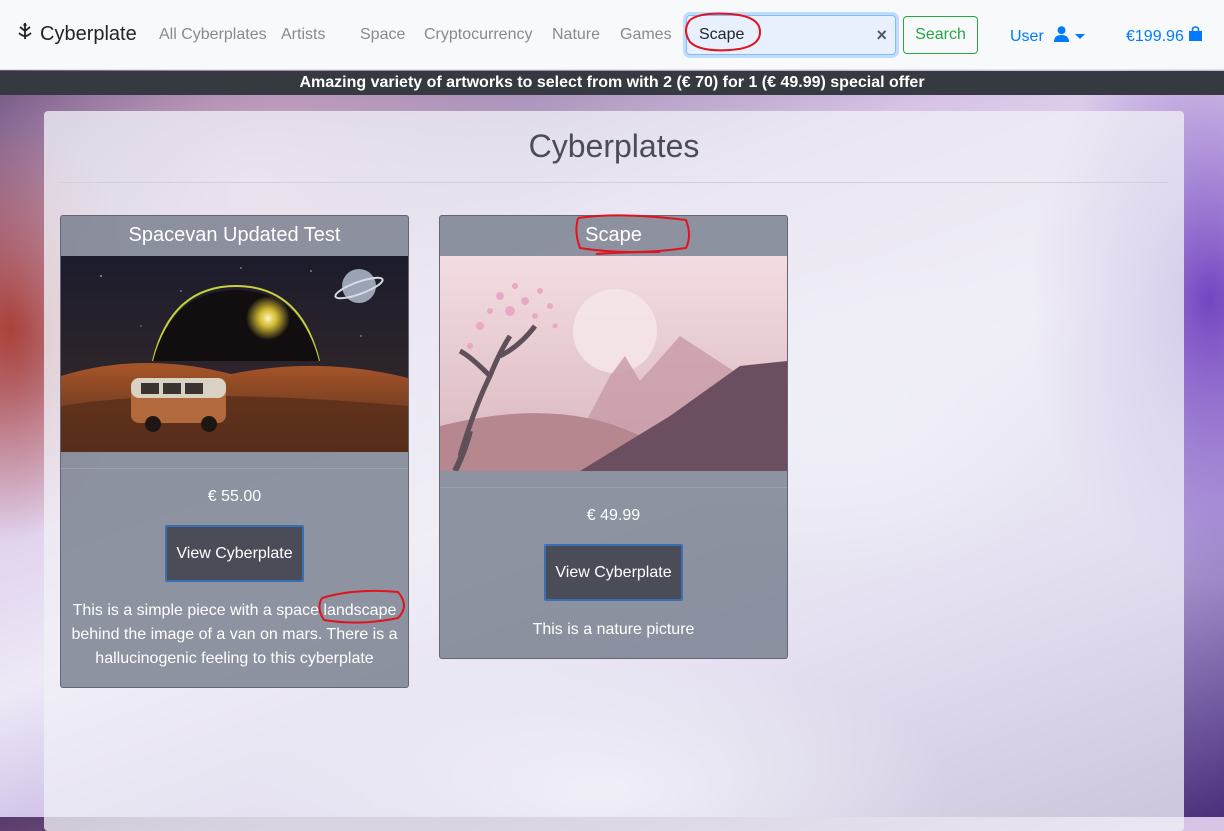 This screenshot has height=831, width=1224. I want to click on user-icon, so click(1061, 36).